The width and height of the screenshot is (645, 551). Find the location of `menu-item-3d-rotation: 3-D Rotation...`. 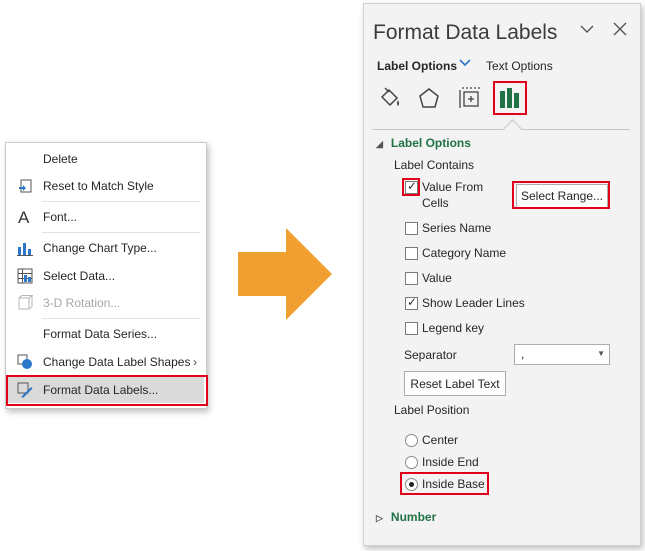

menu-item-3d-rotation: 3-D Rotation... is located at coordinates (106, 303).